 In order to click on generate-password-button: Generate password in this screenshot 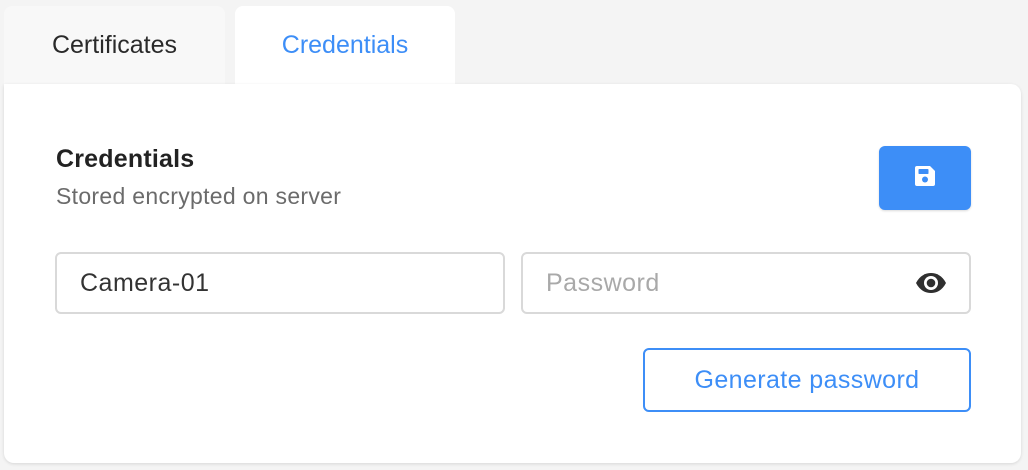, I will do `click(807, 380)`.